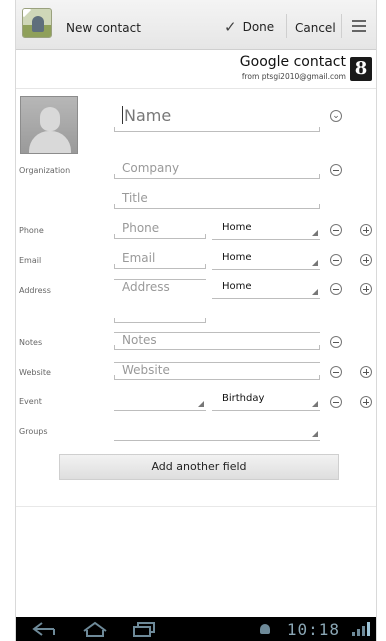  Describe the element at coordinates (230, 27) in the screenshot. I see `check-icon: ✓` at that location.